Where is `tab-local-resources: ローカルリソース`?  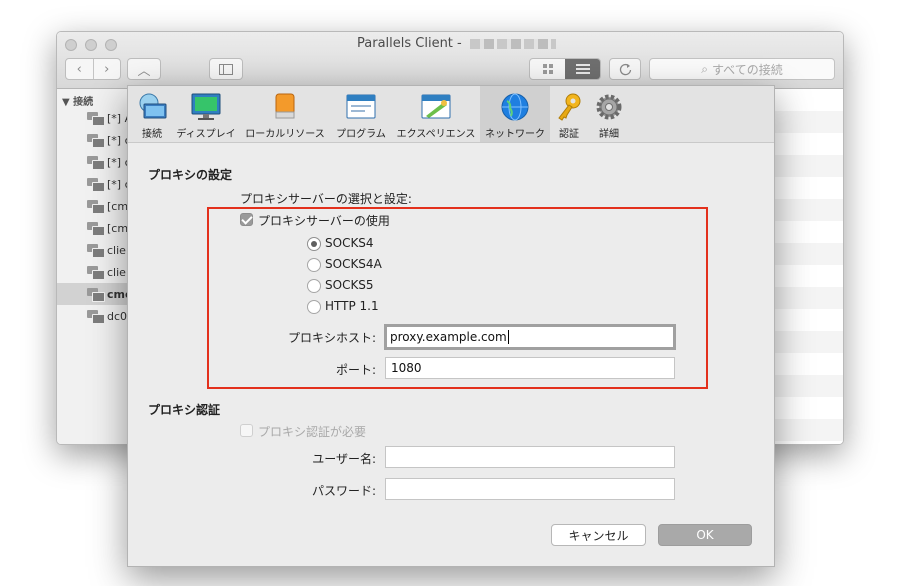 tab-local-resources: ローカルリソース is located at coordinates (285, 114).